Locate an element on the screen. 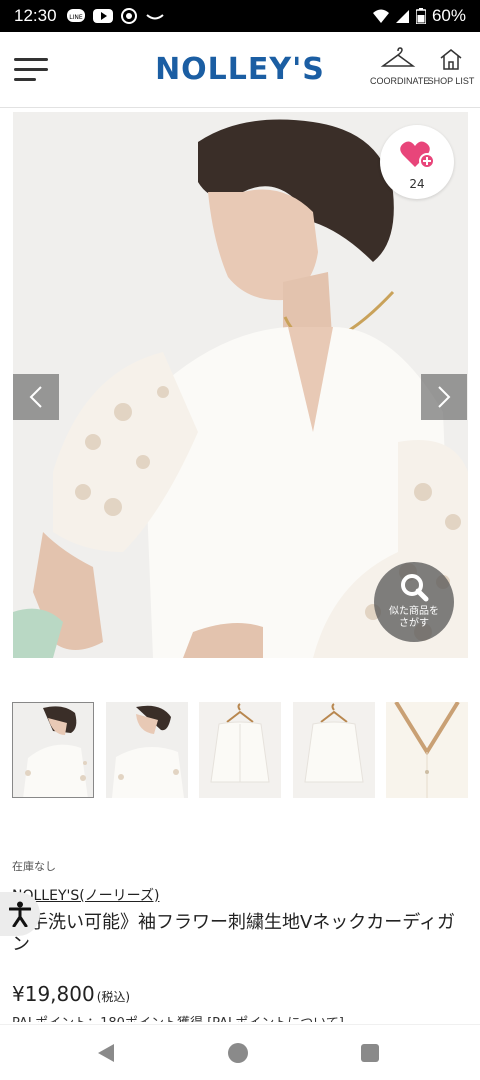 This screenshot has width=480, height=1080. hanger-icon is located at coordinates (398, 57).